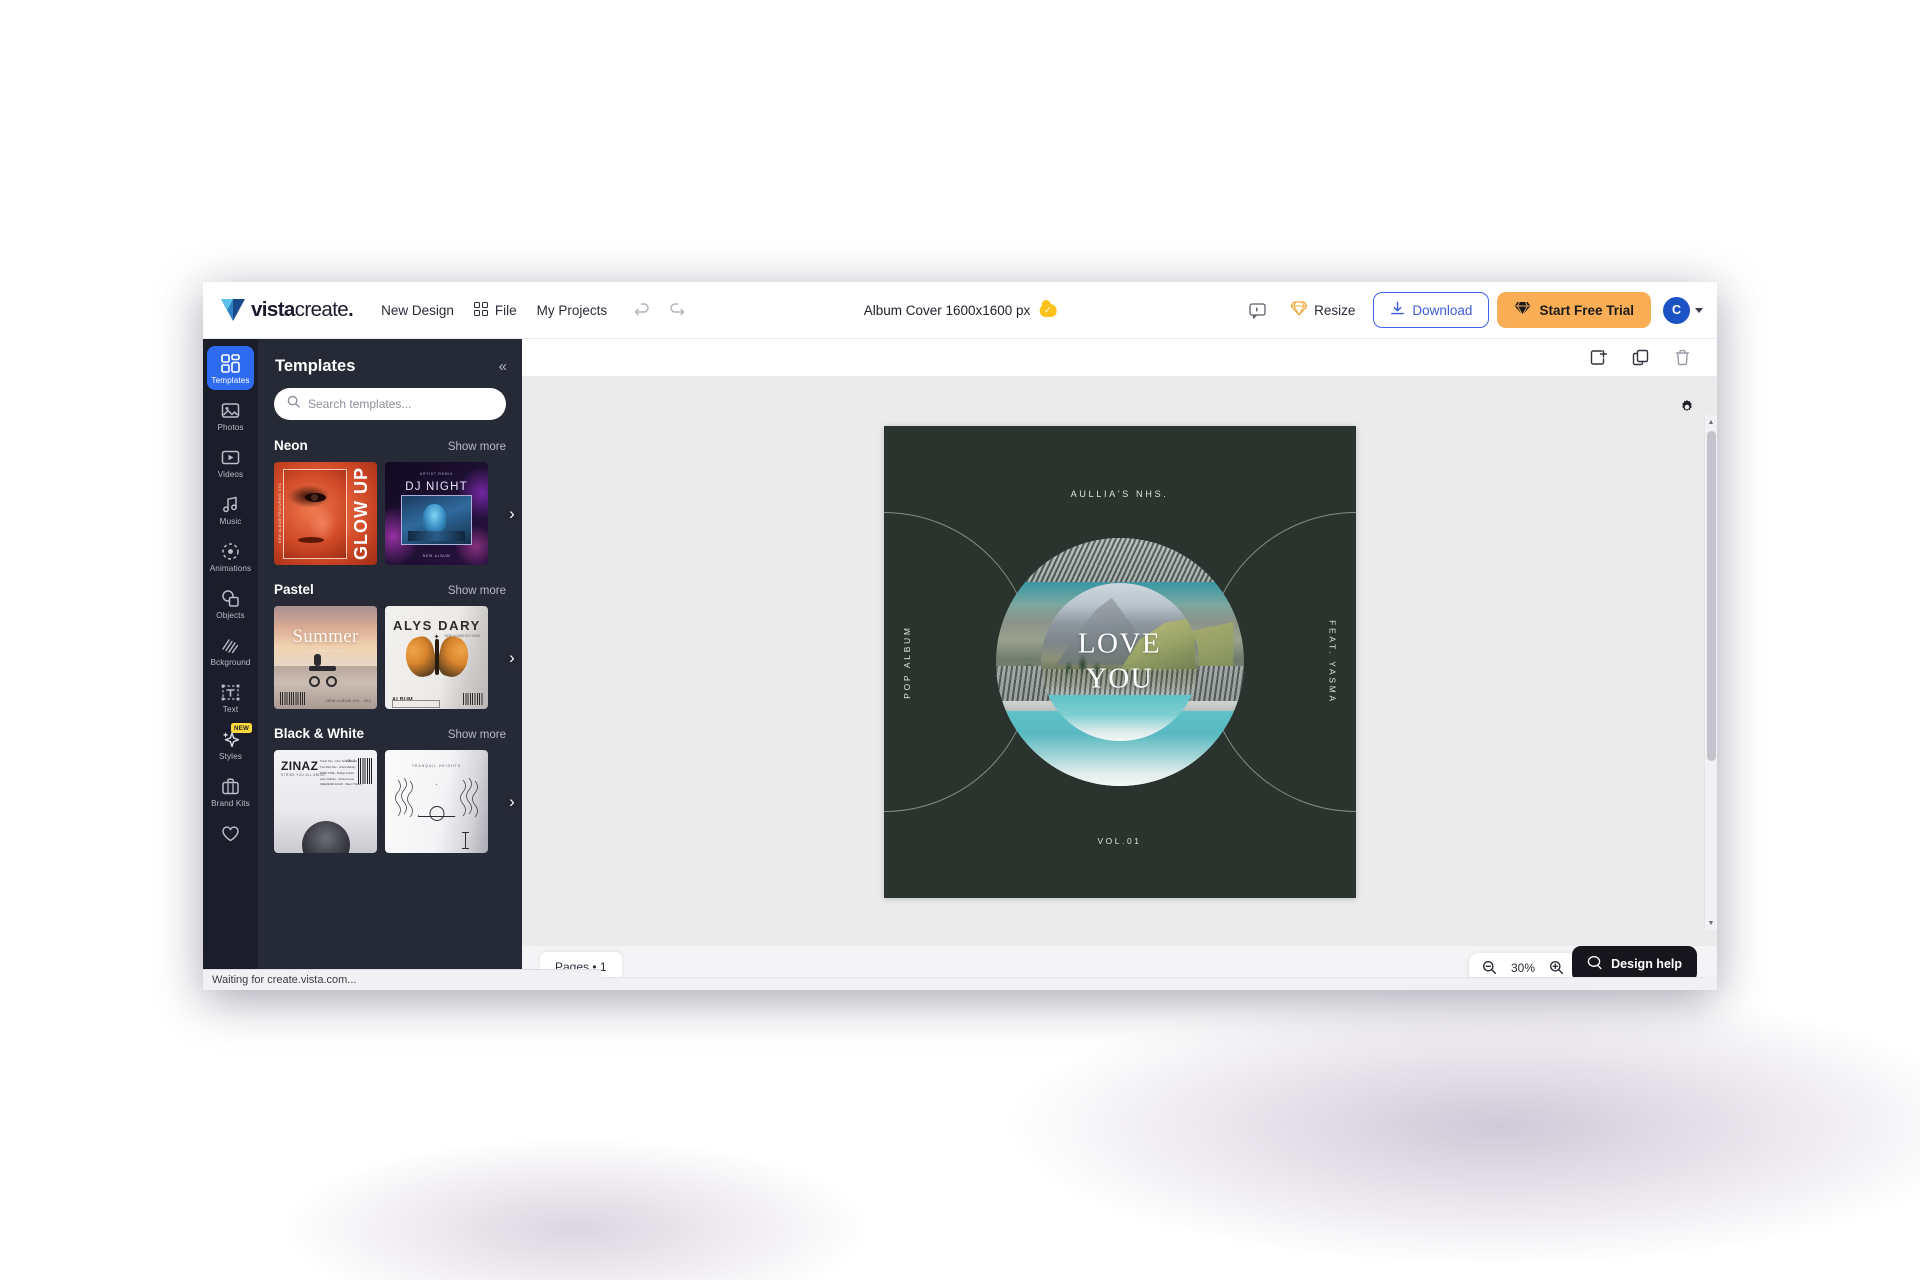  Describe the element at coordinates (1687, 409) in the screenshot. I see `gear-icon` at that location.